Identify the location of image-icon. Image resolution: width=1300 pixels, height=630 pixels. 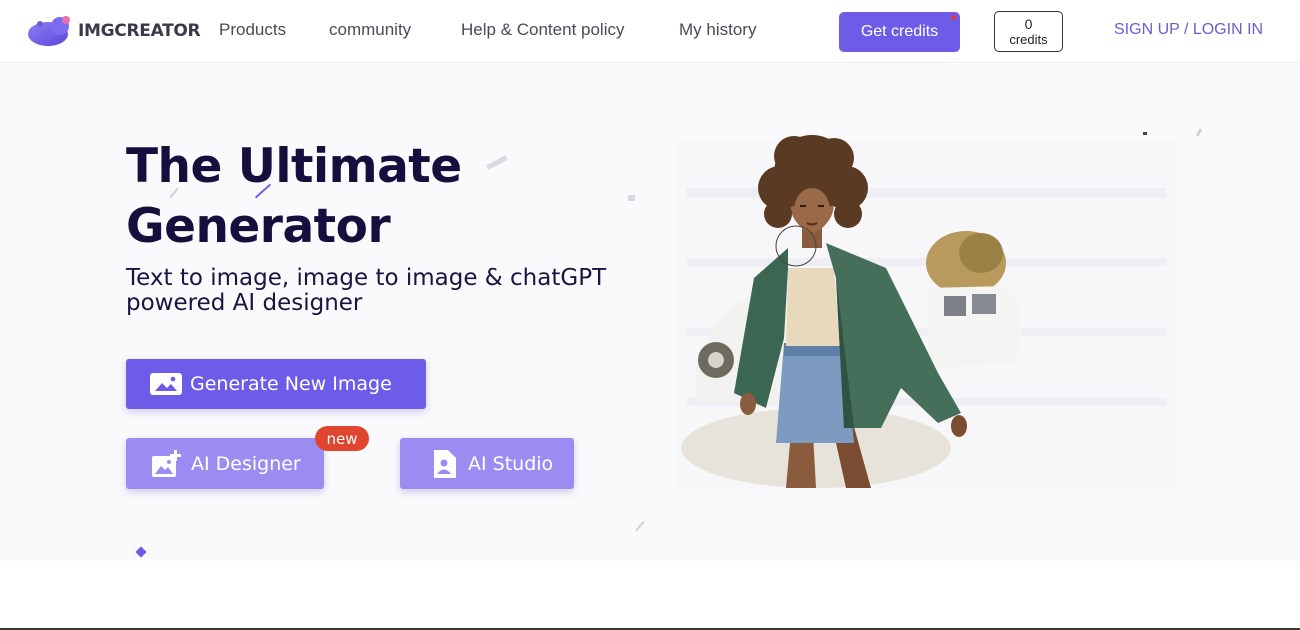
(166, 384).